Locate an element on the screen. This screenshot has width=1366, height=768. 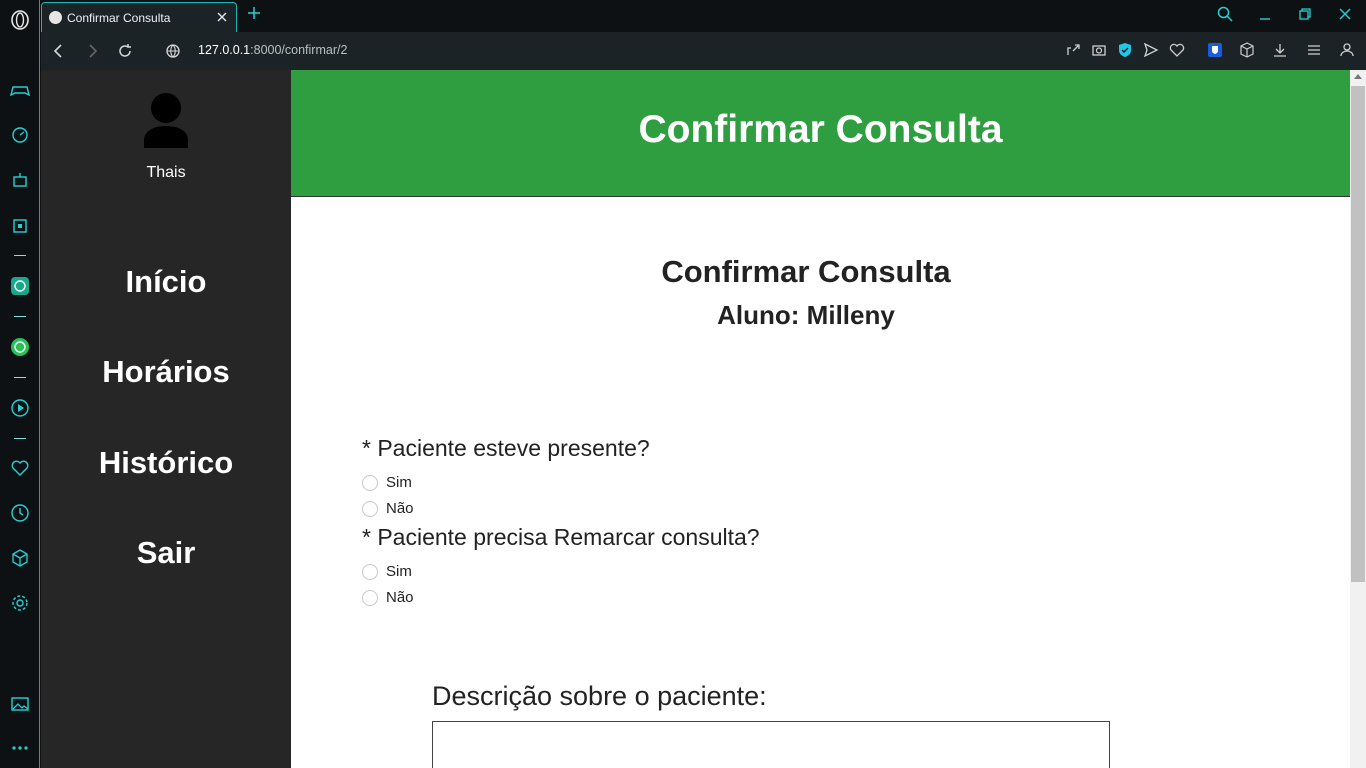
close-tab-icon is located at coordinates (222, 17).